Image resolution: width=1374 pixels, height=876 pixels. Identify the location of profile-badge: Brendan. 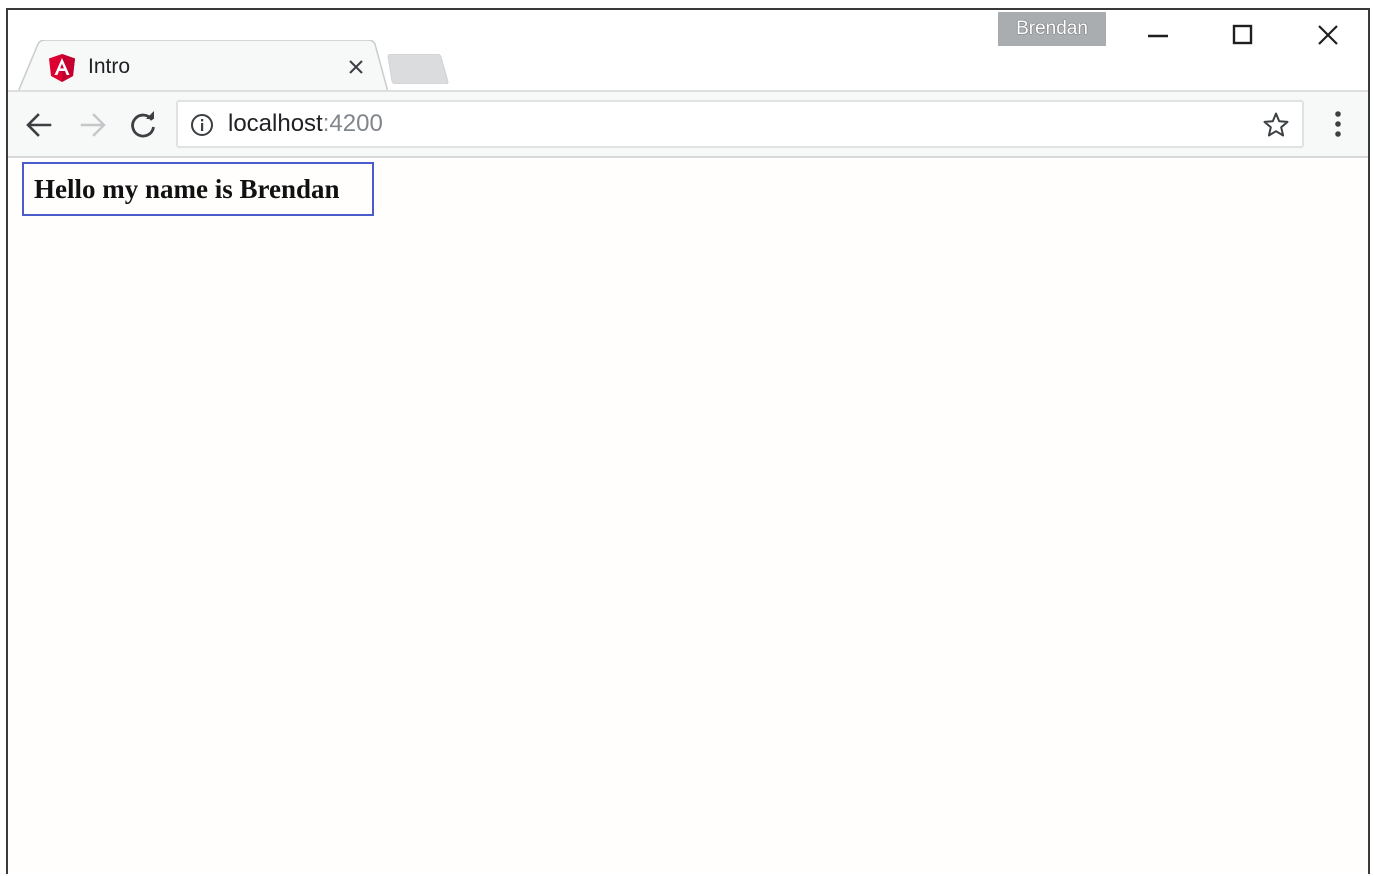
(1052, 29).